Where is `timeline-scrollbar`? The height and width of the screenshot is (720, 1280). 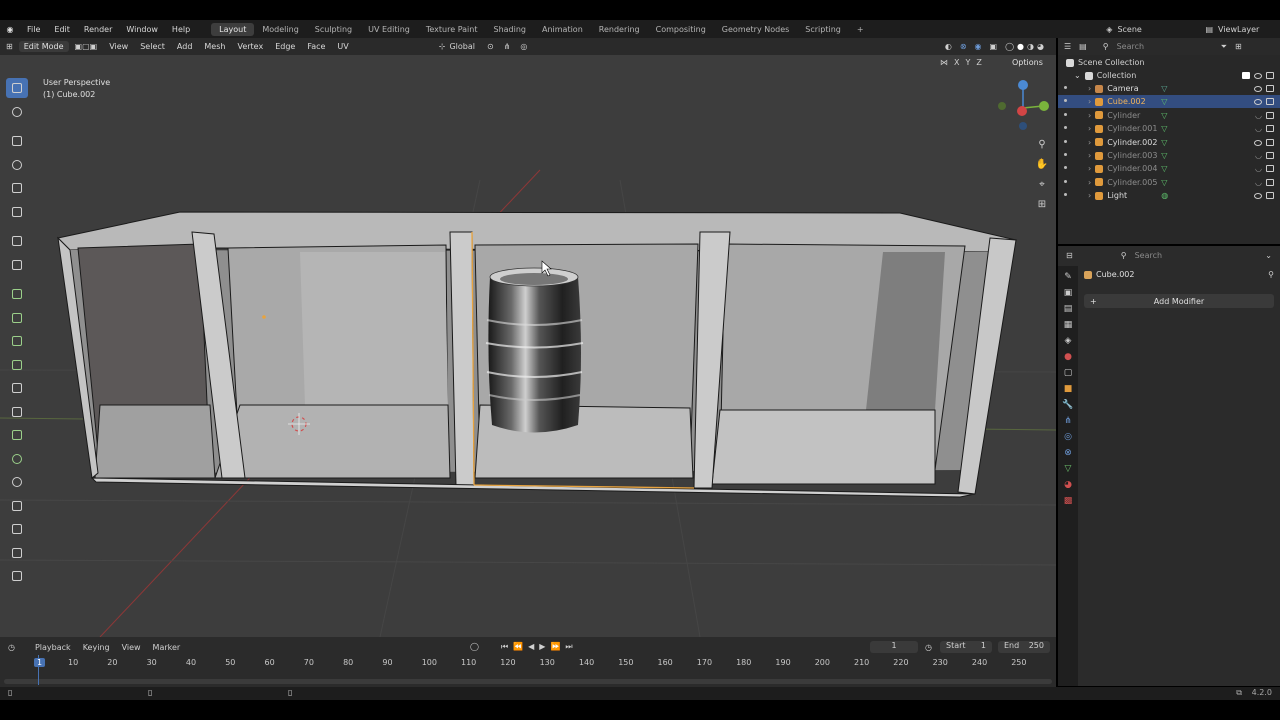
timeline-scrollbar is located at coordinates (528, 681).